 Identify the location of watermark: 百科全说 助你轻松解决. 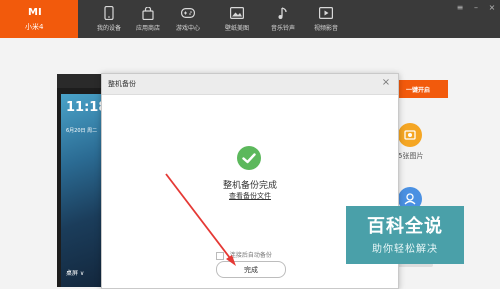
(405, 235).